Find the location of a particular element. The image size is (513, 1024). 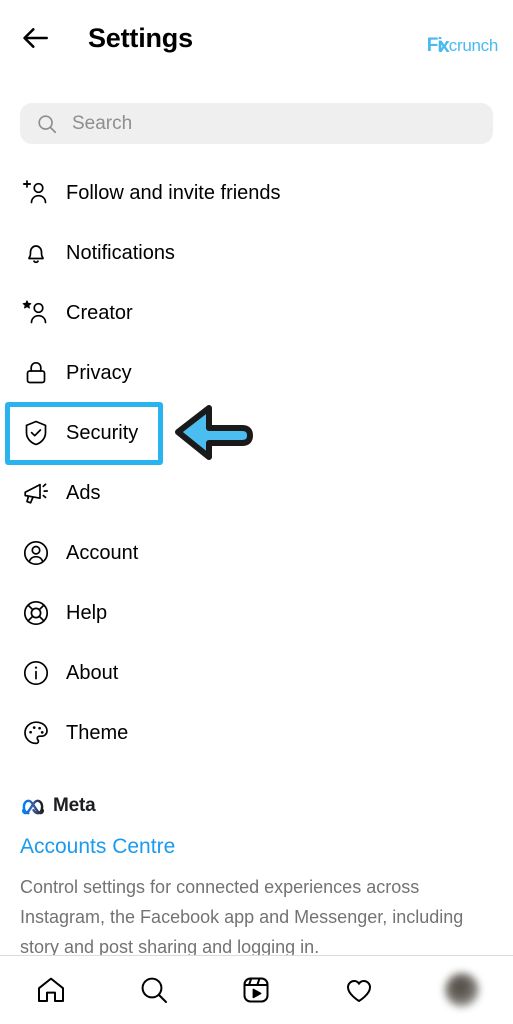

nav-item-reels is located at coordinates (256, 990).